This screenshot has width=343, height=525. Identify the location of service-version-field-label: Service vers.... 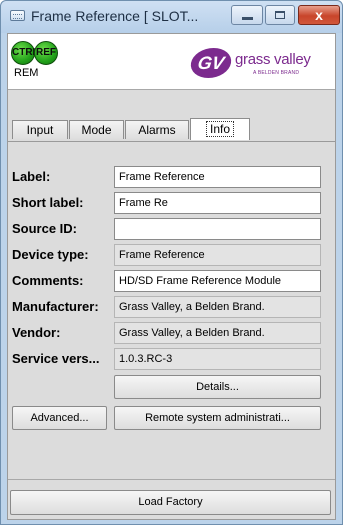
(56, 358).